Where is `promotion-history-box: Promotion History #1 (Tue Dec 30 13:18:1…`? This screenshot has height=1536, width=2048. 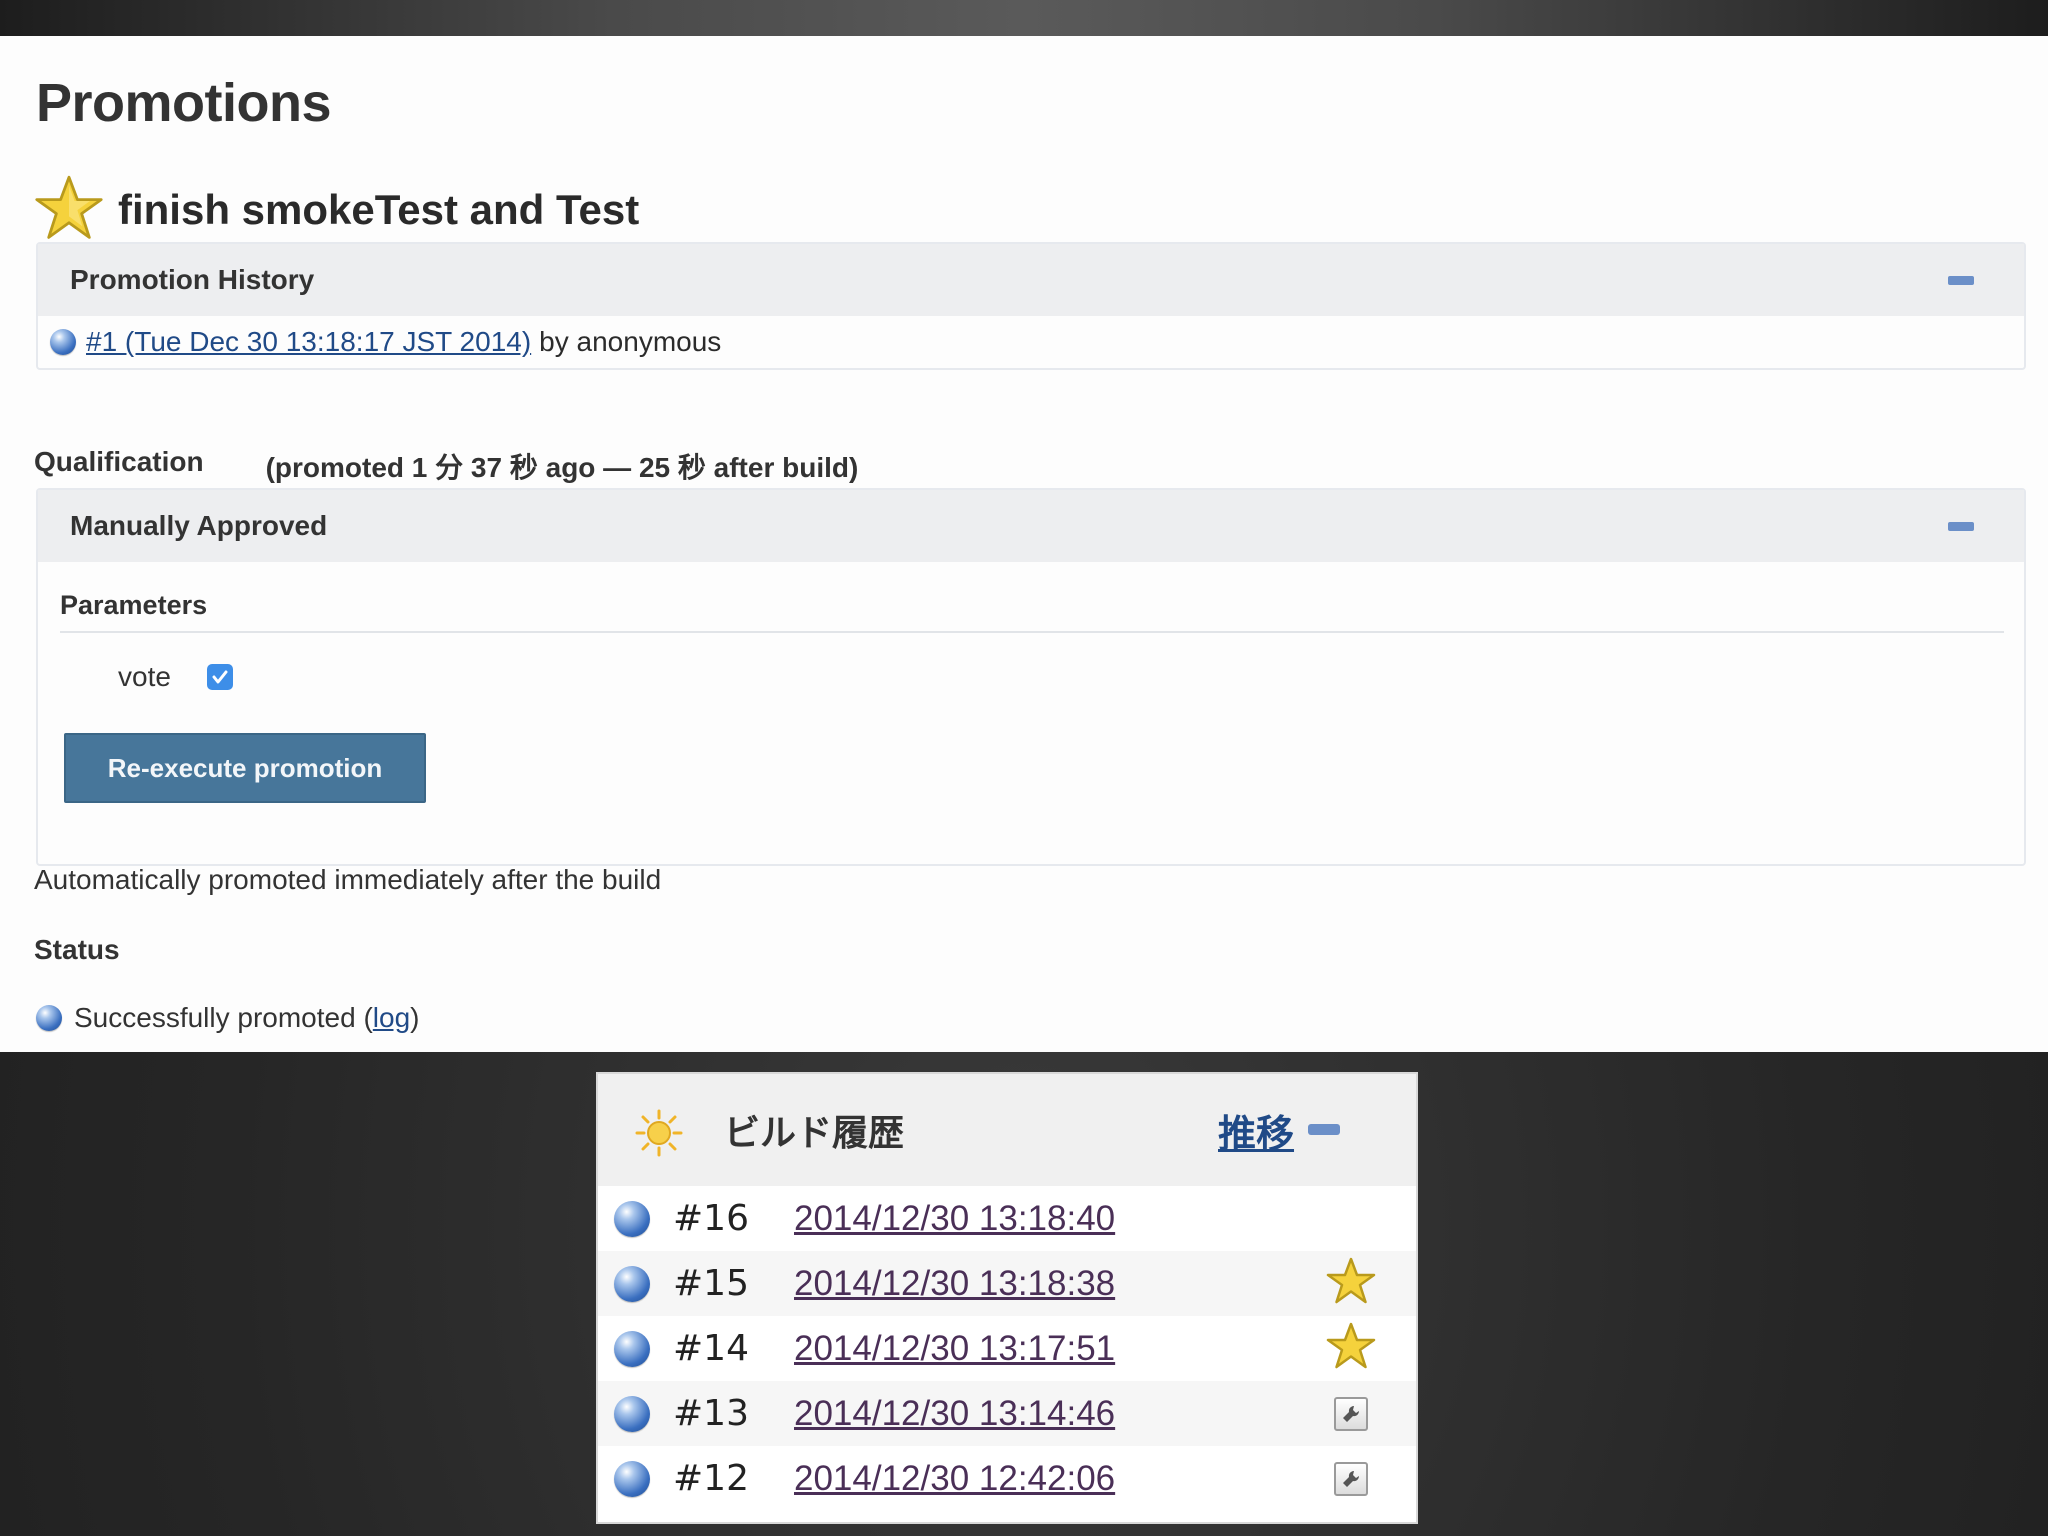 promotion-history-box: Promotion History #1 (Tue Dec 30 13:18:1… is located at coordinates (1031, 306).